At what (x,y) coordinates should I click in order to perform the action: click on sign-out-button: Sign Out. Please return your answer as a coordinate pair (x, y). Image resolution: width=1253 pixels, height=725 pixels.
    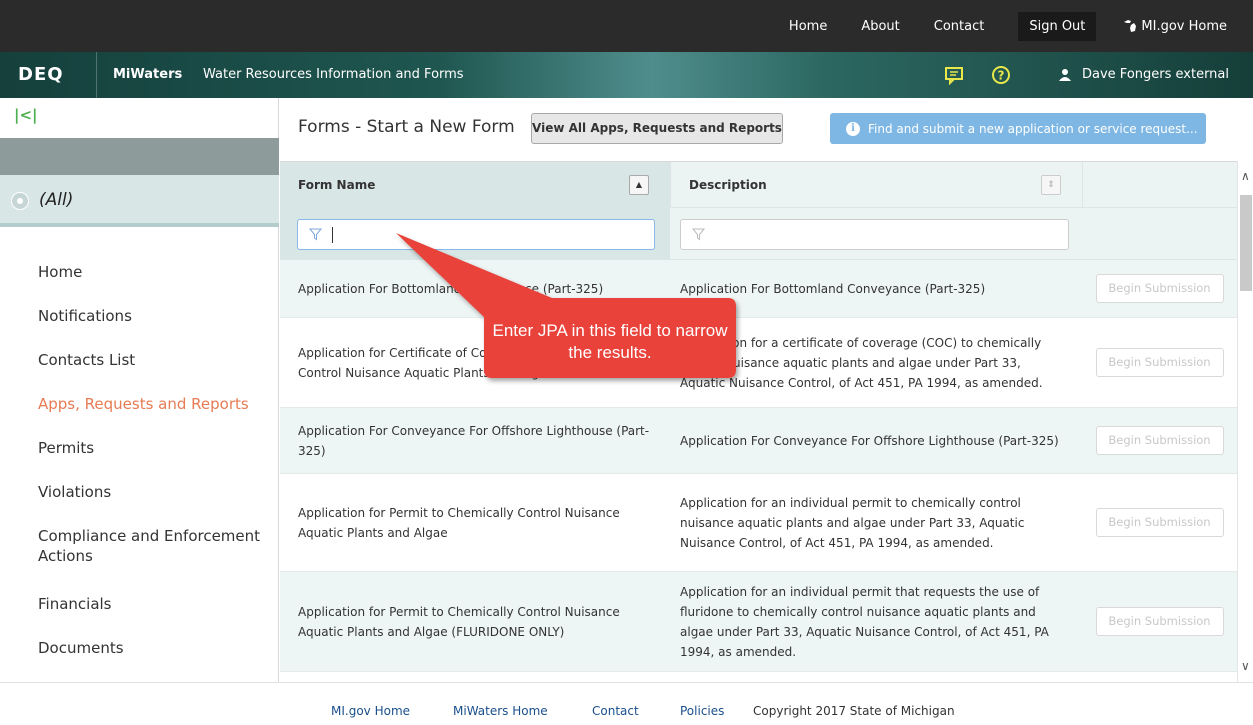
    Looking at the image, I should click on (1057, 26).